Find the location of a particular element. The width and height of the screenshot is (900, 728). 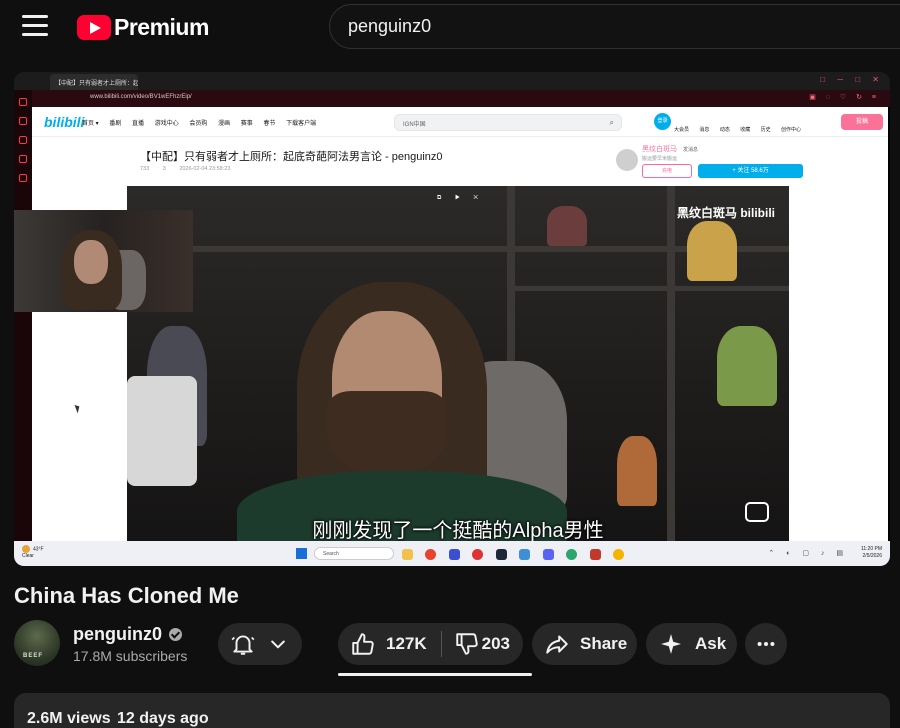

bilibili-right-item: 历史 is located at coordinates (765, 130).